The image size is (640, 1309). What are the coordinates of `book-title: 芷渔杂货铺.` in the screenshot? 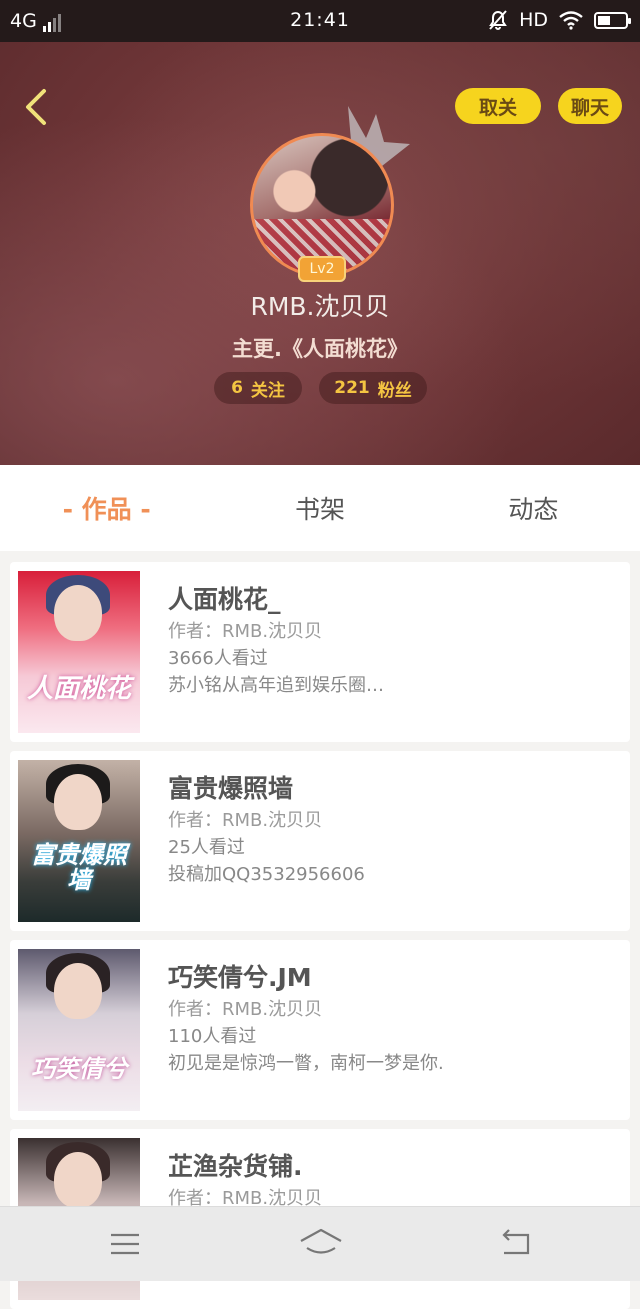 It's located at (235, 1166).